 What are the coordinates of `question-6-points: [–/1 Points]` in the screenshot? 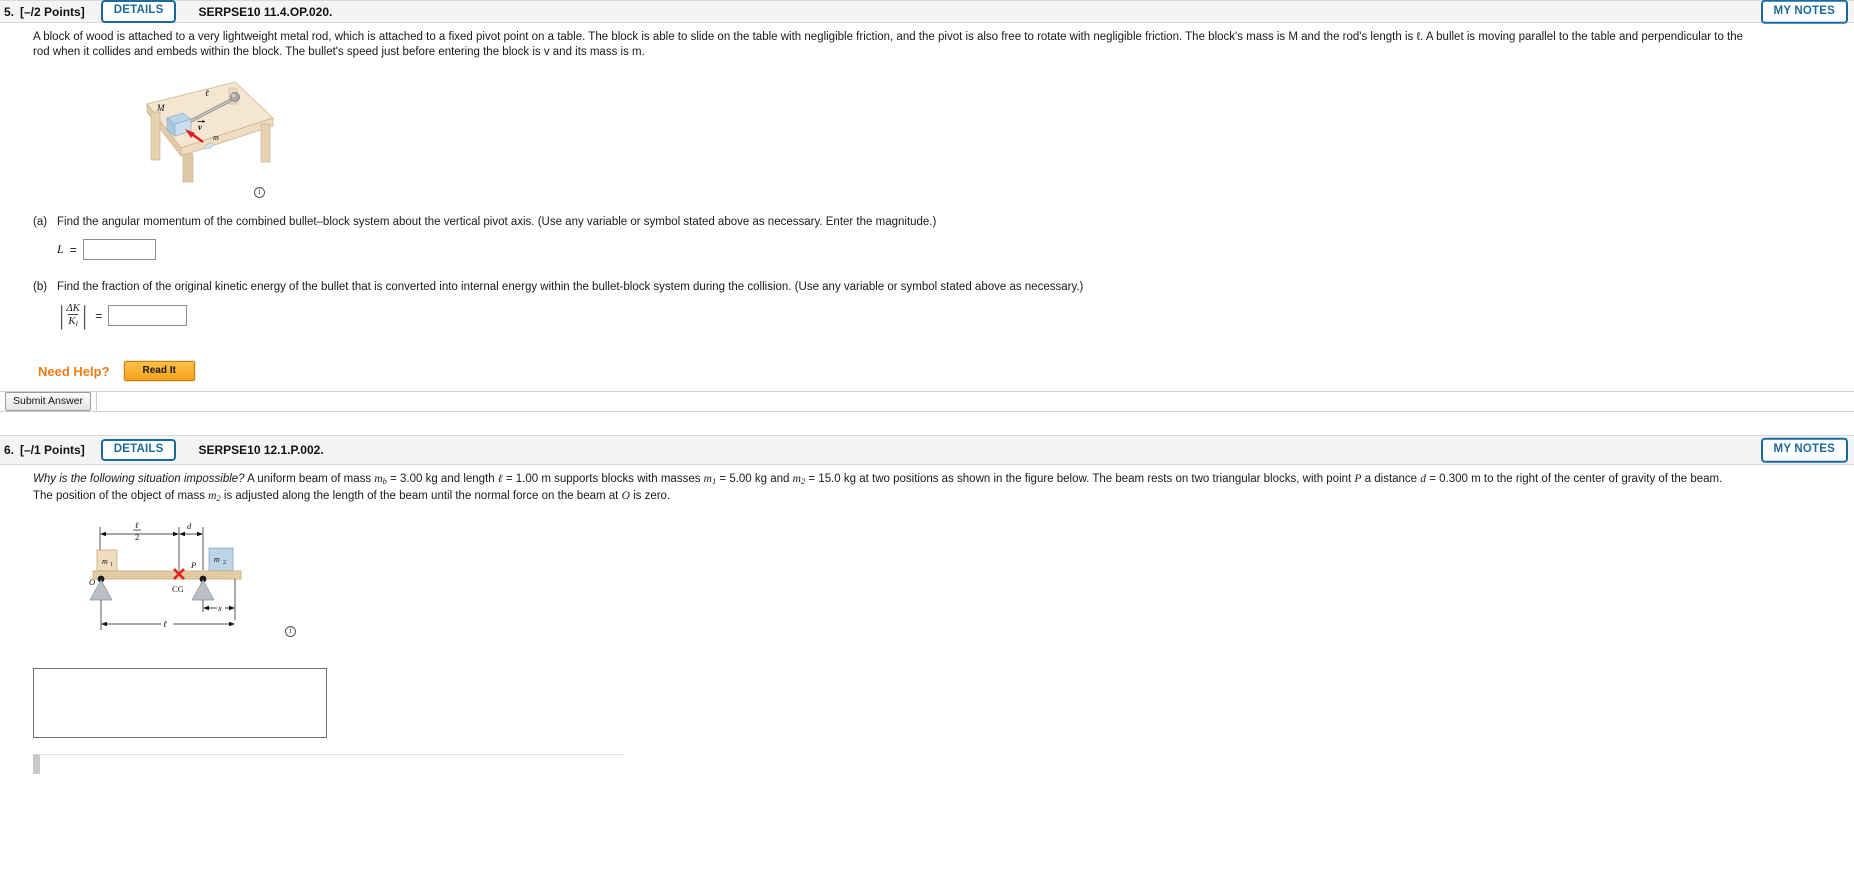 It's located at (52, 450).